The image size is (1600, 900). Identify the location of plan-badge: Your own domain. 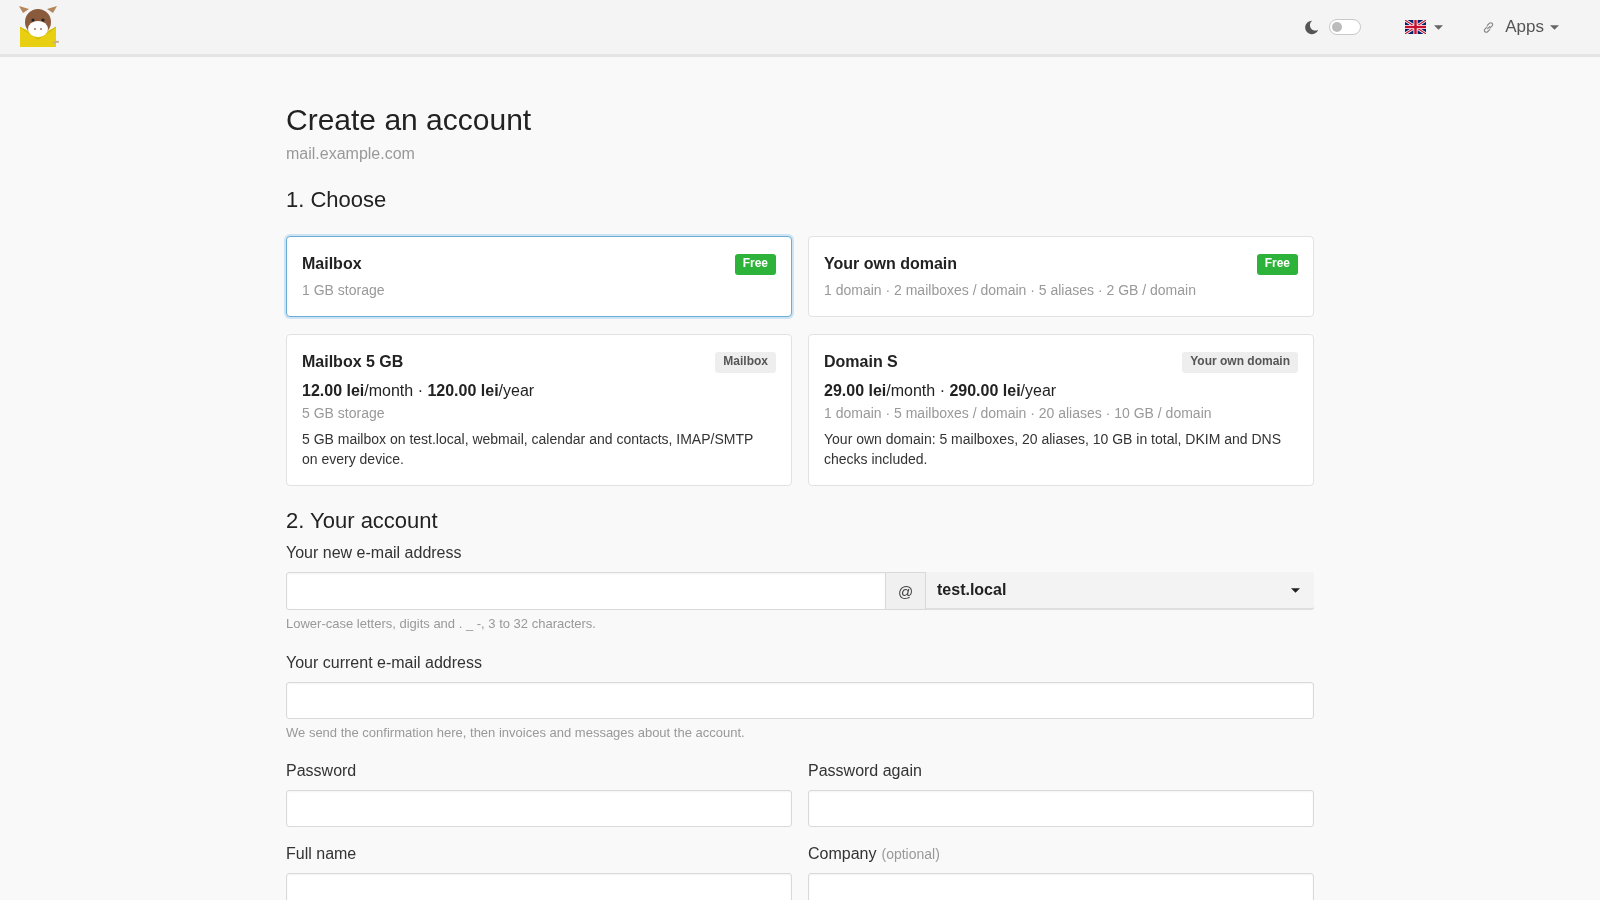
(1240, 362).